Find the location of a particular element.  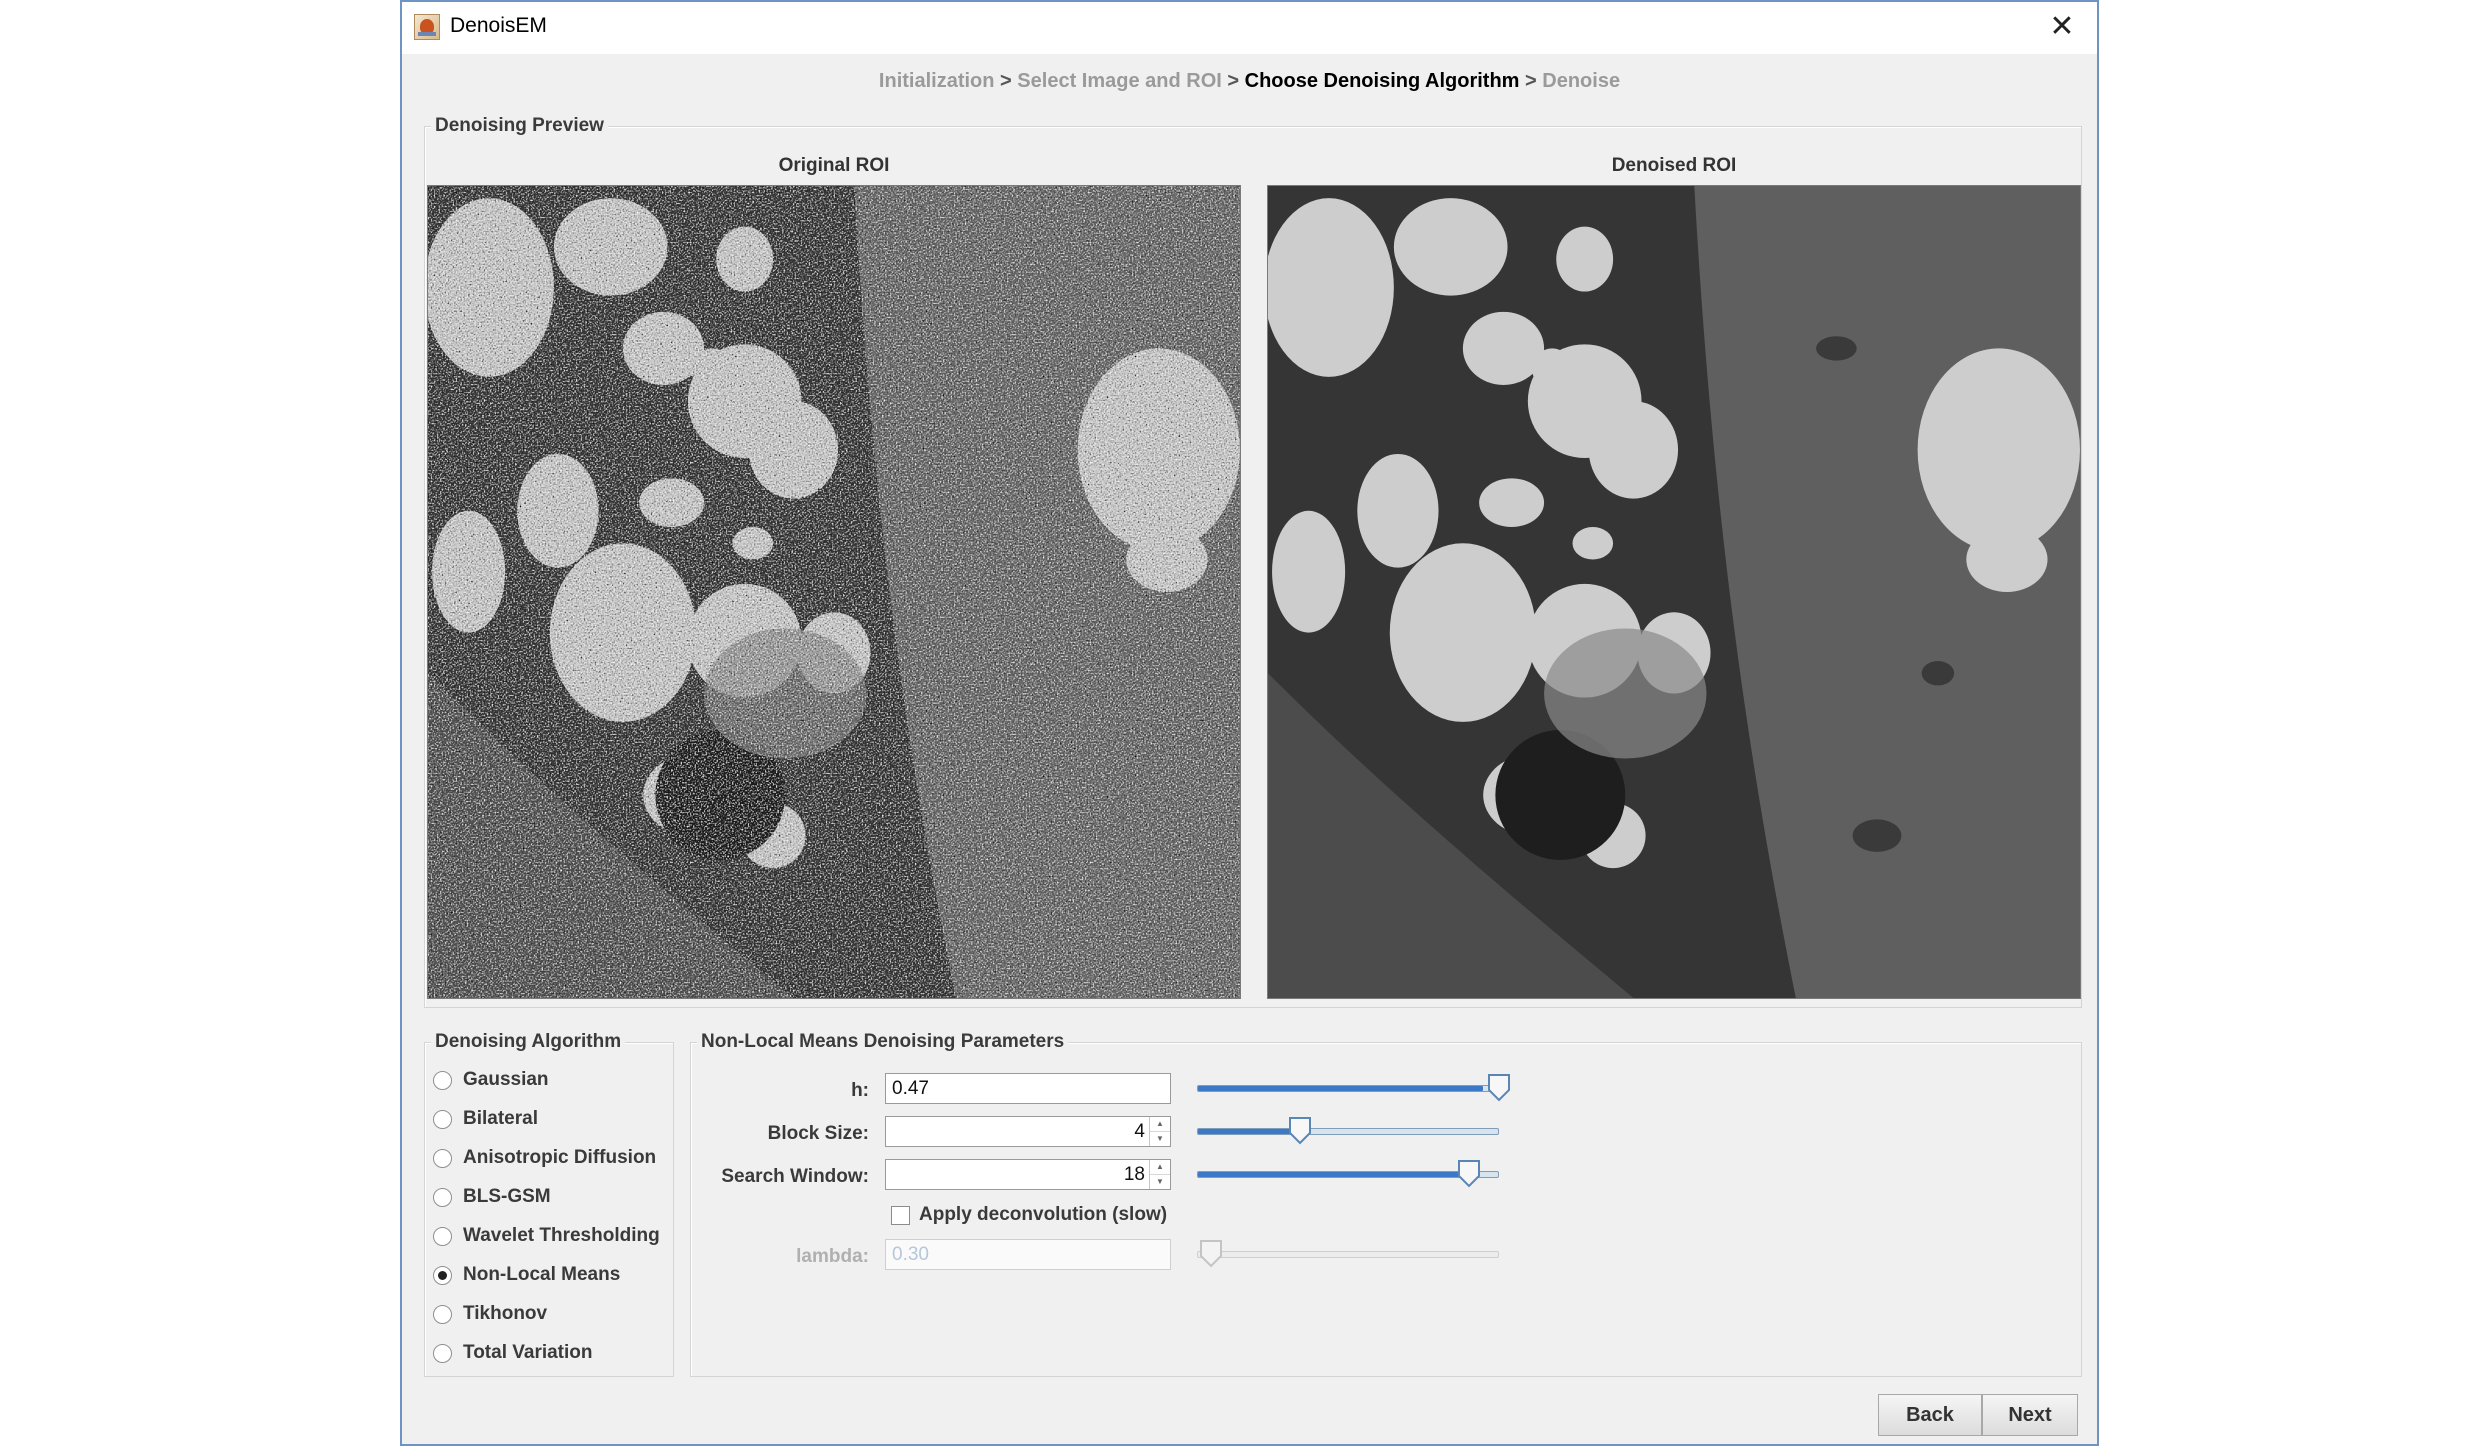

preview-panel-title: Denoising Preview is located at coordinates (519, 126).